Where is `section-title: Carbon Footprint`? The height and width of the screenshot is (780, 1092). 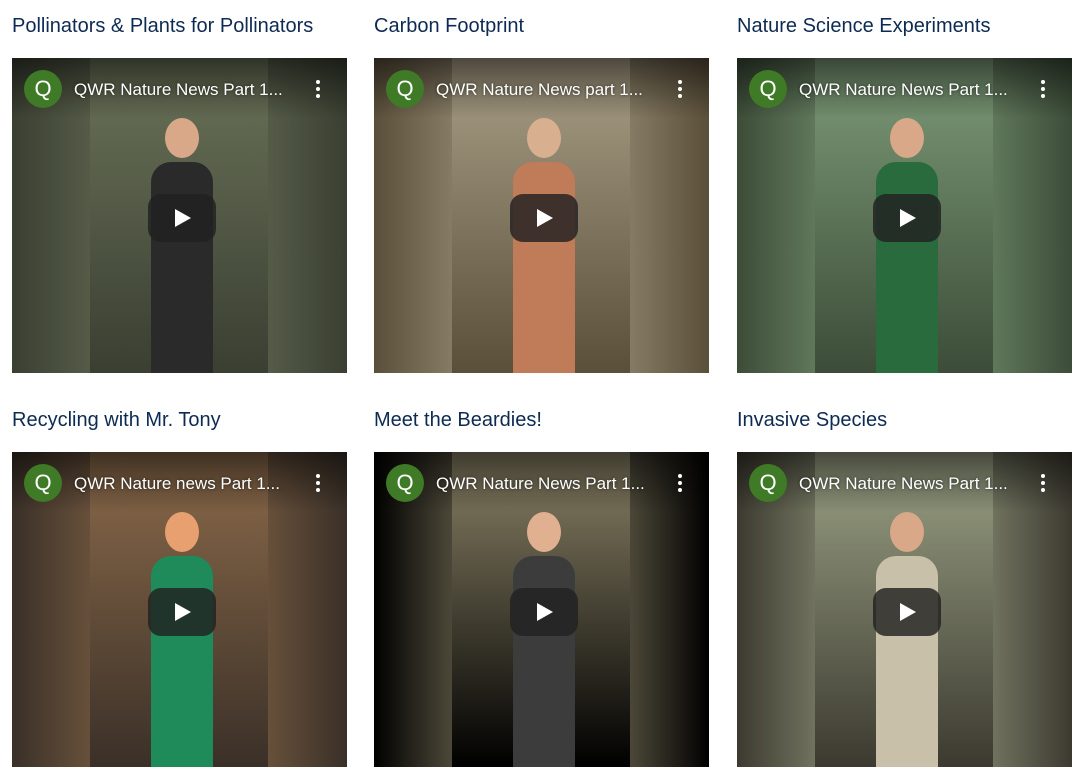
section-title: Carbon Footprint is located at coordinates (449, 26).